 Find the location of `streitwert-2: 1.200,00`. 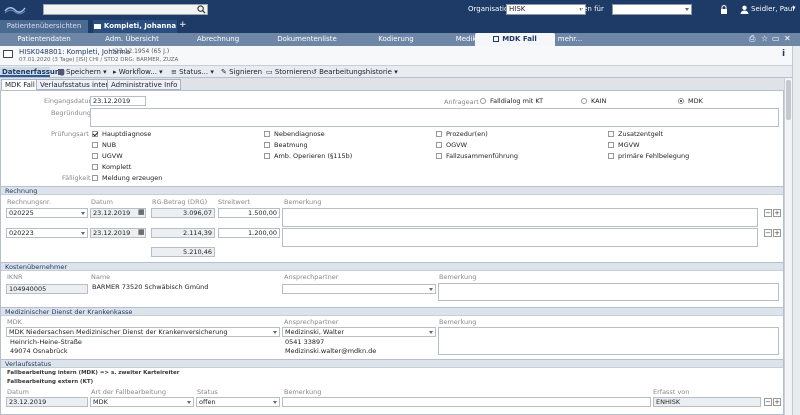

streitwert-2: 1.200,00 is located at coordinates (249, 233).